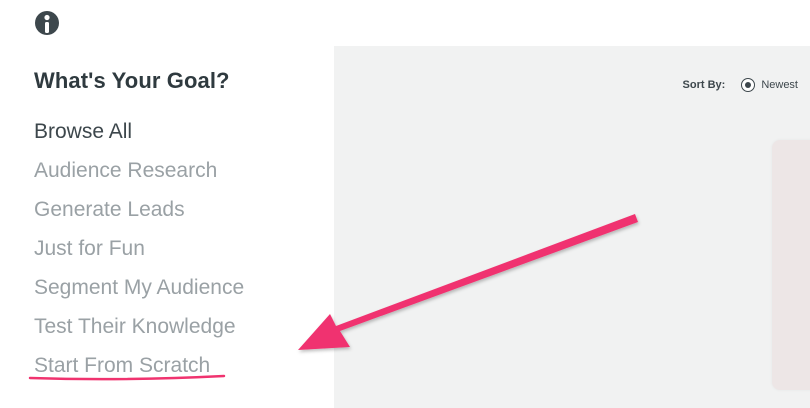 The height and width of the screenshot is (408, 810). What do you see at coordinates (179, 209) in the screenshot?
I see `goal-item-generate-leads: Generate Leads` at bounding box center [179, 209].